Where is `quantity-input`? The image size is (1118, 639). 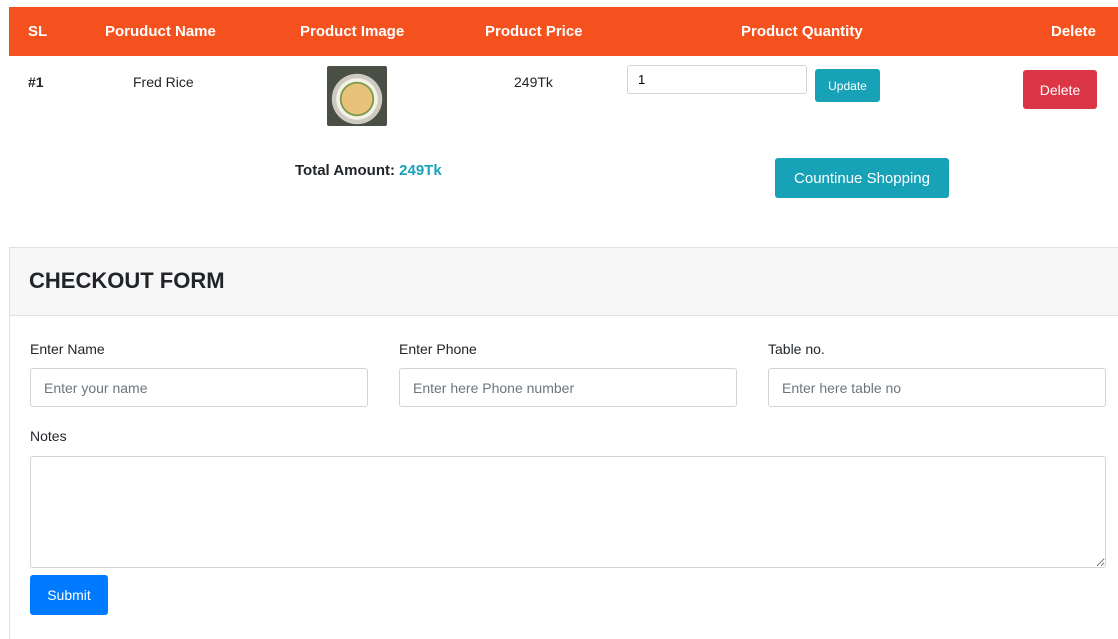
quantity-input is located at coordinates (717, 79).